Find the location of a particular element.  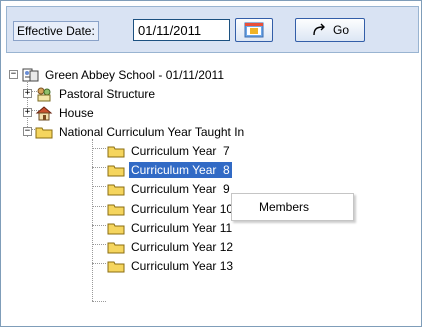

calendar-button is located at coordinates (254, 30).